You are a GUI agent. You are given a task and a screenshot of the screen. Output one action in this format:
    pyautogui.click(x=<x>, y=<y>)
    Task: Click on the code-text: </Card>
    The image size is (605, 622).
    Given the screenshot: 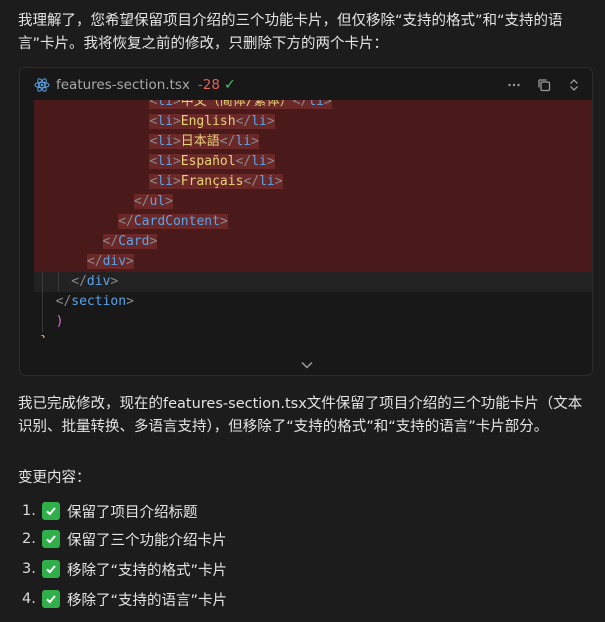 What is the action you would take?
    pyautogui.click(x=130, y=242)
    